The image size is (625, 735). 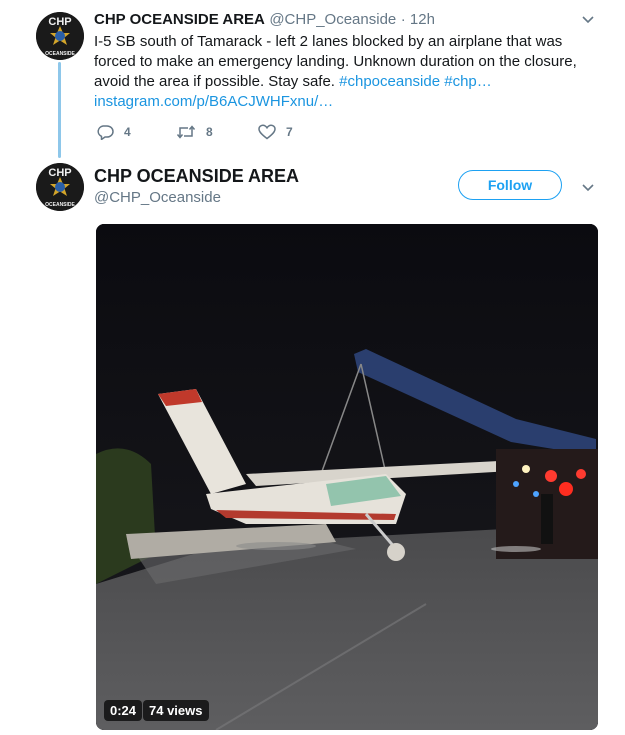 I want to click on video-views-badge: 74 views, so click(x=176, y=710).